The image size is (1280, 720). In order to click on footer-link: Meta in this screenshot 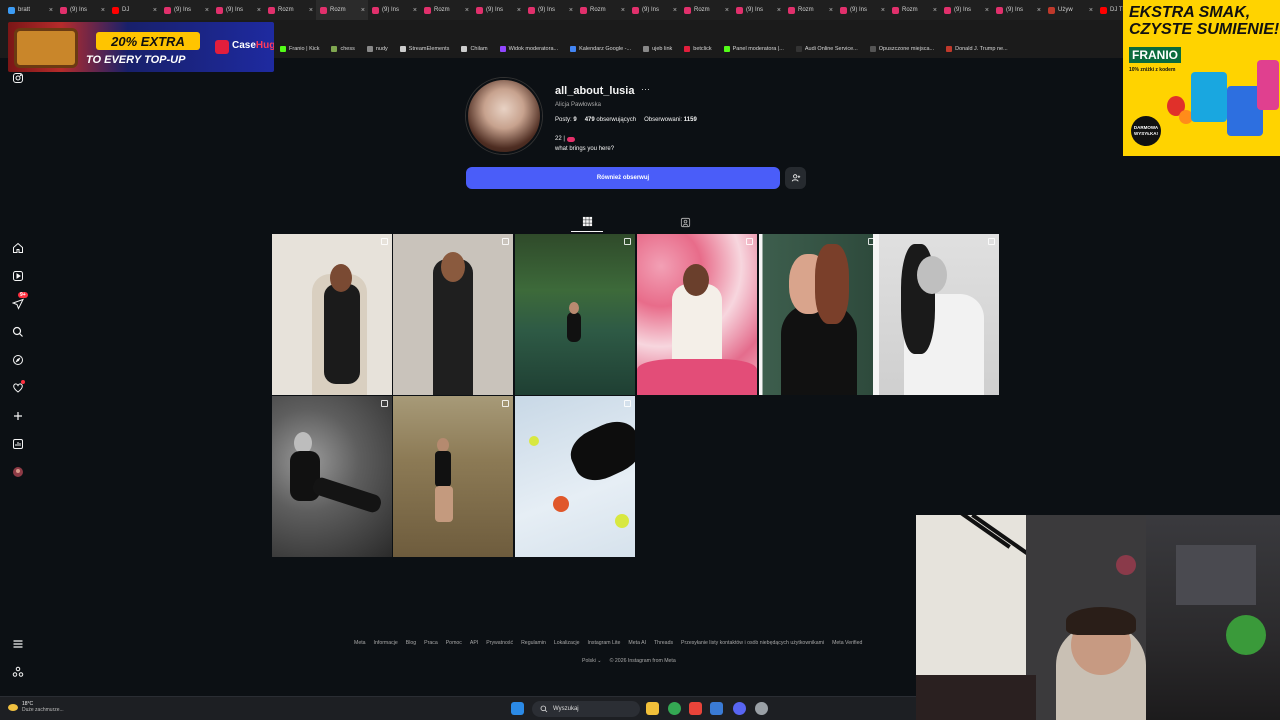, I will do `click(360, 643)`.